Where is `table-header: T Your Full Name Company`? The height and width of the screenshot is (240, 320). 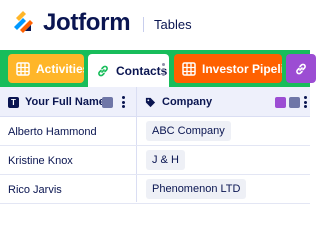 table-header: T Your Full Name Company is located at coordinates (155, 102).